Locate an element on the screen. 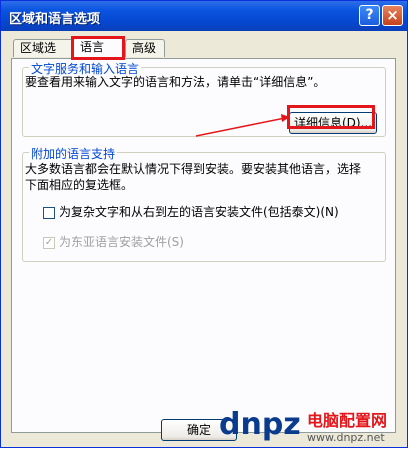 This screenshot has width=408, height=449. supplemental-description-line1: 大多数语言都会在默认情况下得到安装。要安装其他语言，选择 is located at coordinates (193, 169).